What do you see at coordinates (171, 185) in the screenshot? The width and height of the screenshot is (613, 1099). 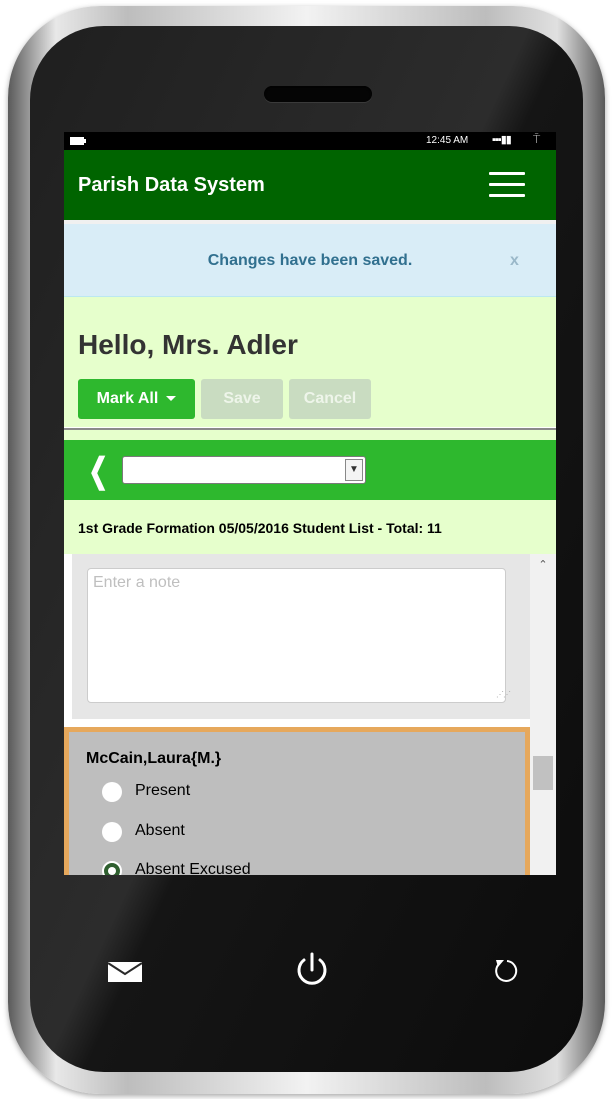 I see `app-title: Parish Data System` at bounding box center [171, 185].